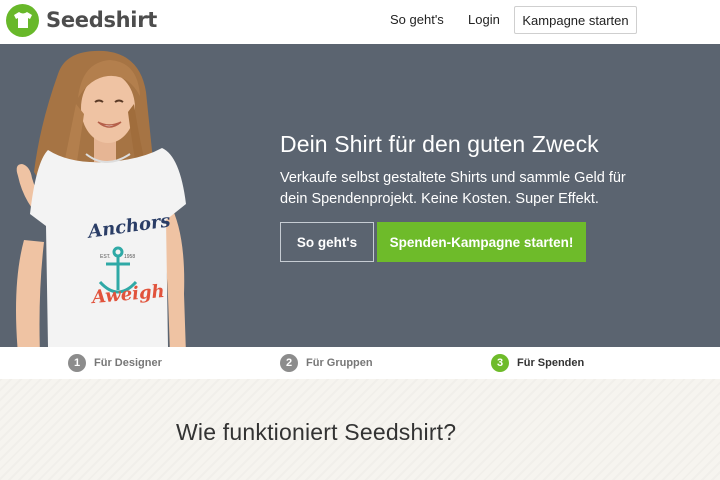 The image size is (720, 480). Describe the element at coordinates (484, 19) in the screenshot. I see `nav-login-link: Login` at that location.